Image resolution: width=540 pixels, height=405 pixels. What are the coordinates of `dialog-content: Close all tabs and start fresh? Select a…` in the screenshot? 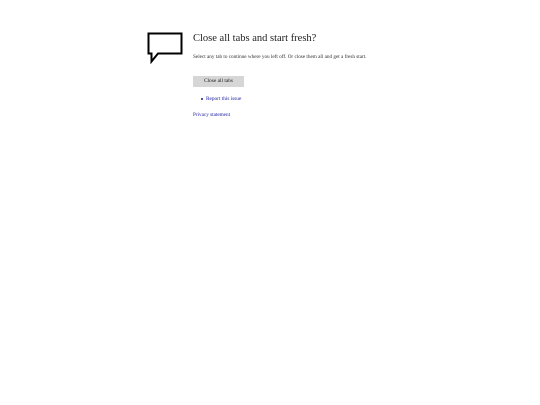 It's located at (298, 75).